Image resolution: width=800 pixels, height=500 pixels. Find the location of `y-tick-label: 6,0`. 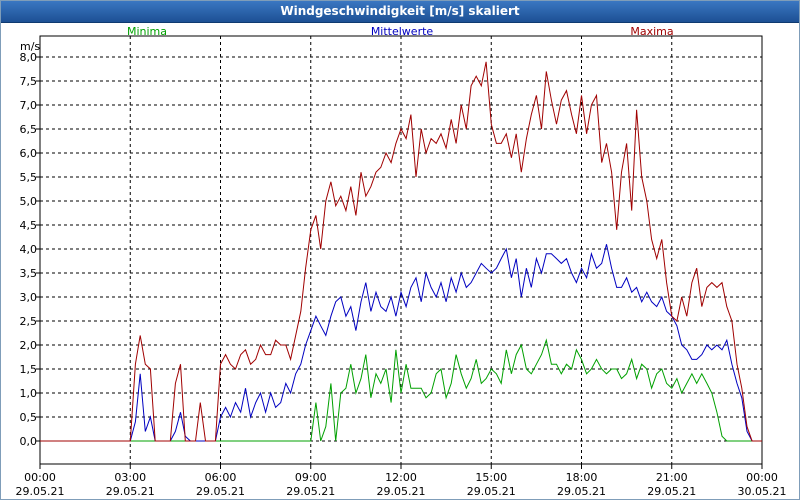

y-tick-label: 6,0 is located at coordinates (29, 153).